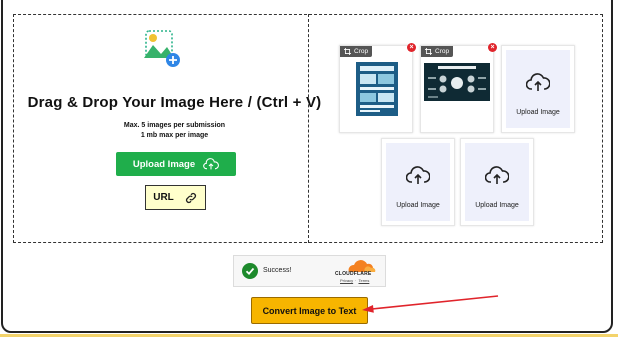 The height and width of the screenshot is (337, 618). What do you see at coordinates (353, 274) in the screenshot?
I see `captcha-provider: CLOUDFLARE` at bounding box center [353, 274].